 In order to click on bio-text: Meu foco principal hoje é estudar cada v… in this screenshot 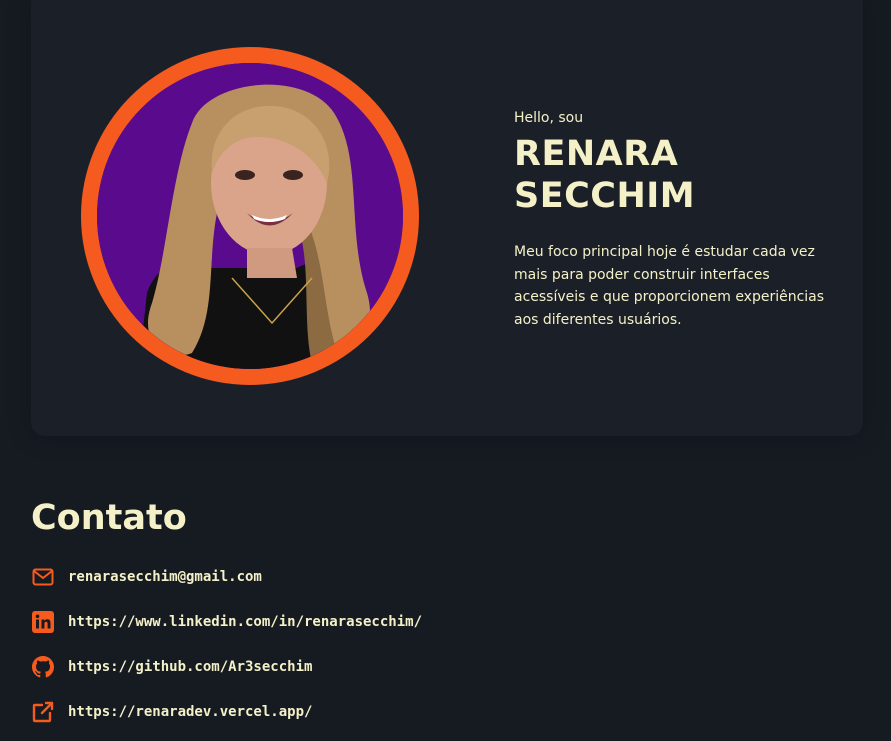, I will do `click(669, 286)`.